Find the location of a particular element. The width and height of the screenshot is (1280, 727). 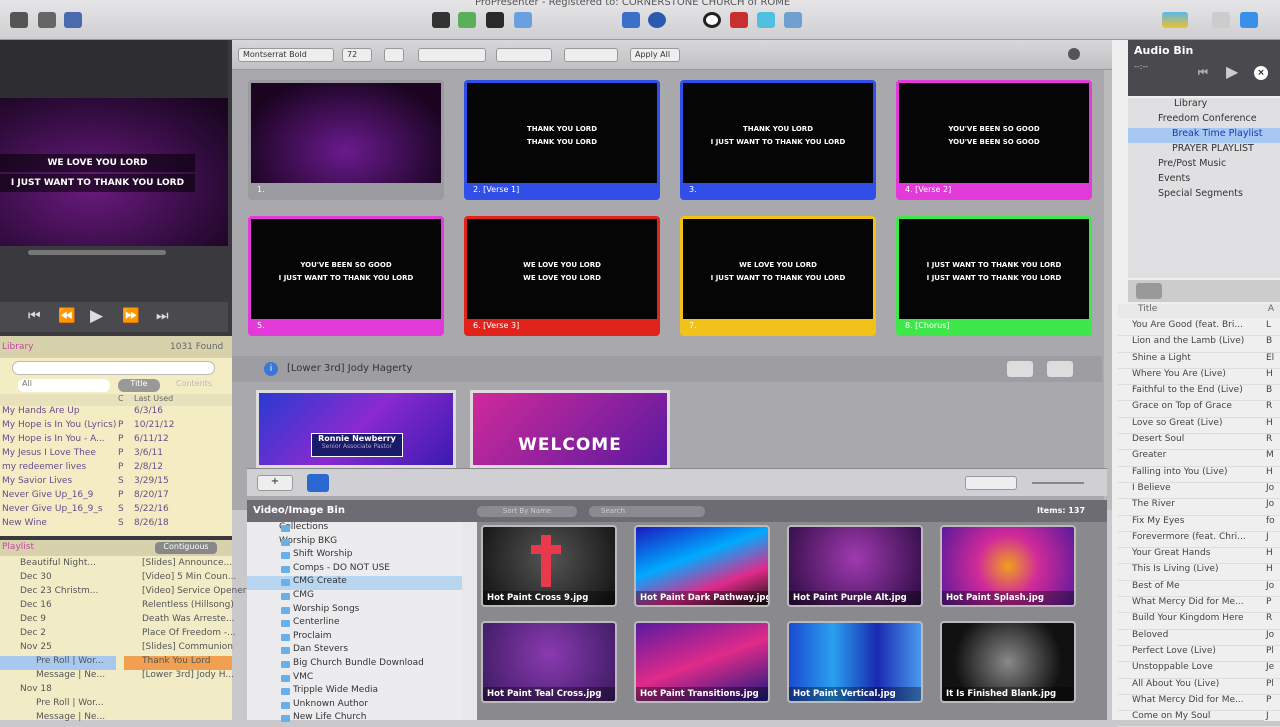

song-row: Fix My Eyes fo is located at coordinates (1199, 523).